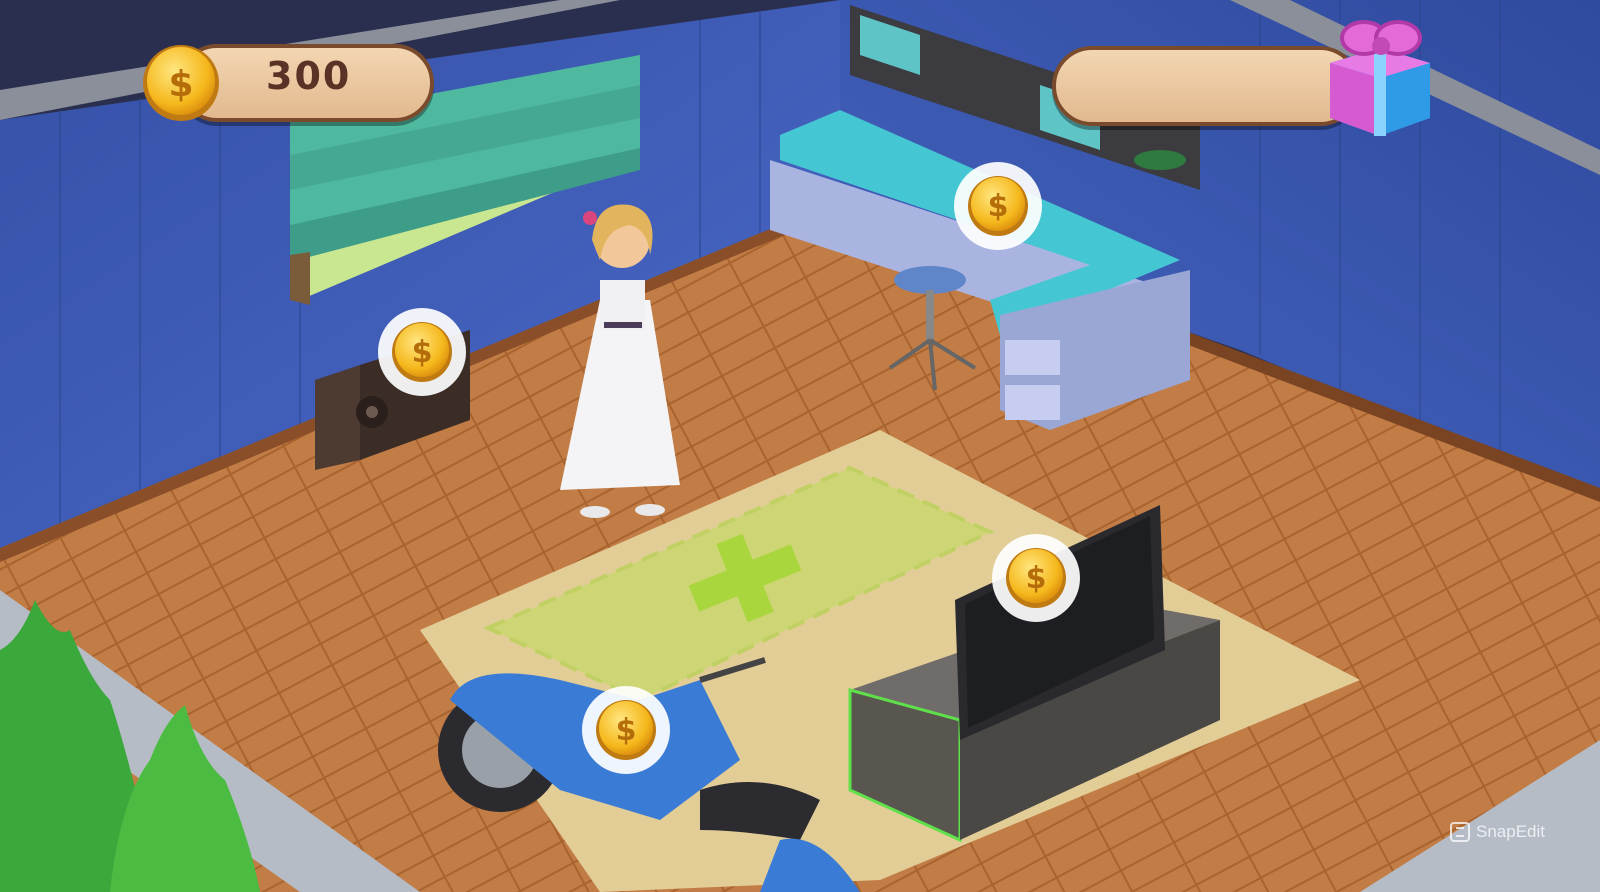 The width and height of the screenshot is (1600, 892). Describe the element at coordinates (1460, 832) in the screenshot. I see `snapedit-icon` at that location.